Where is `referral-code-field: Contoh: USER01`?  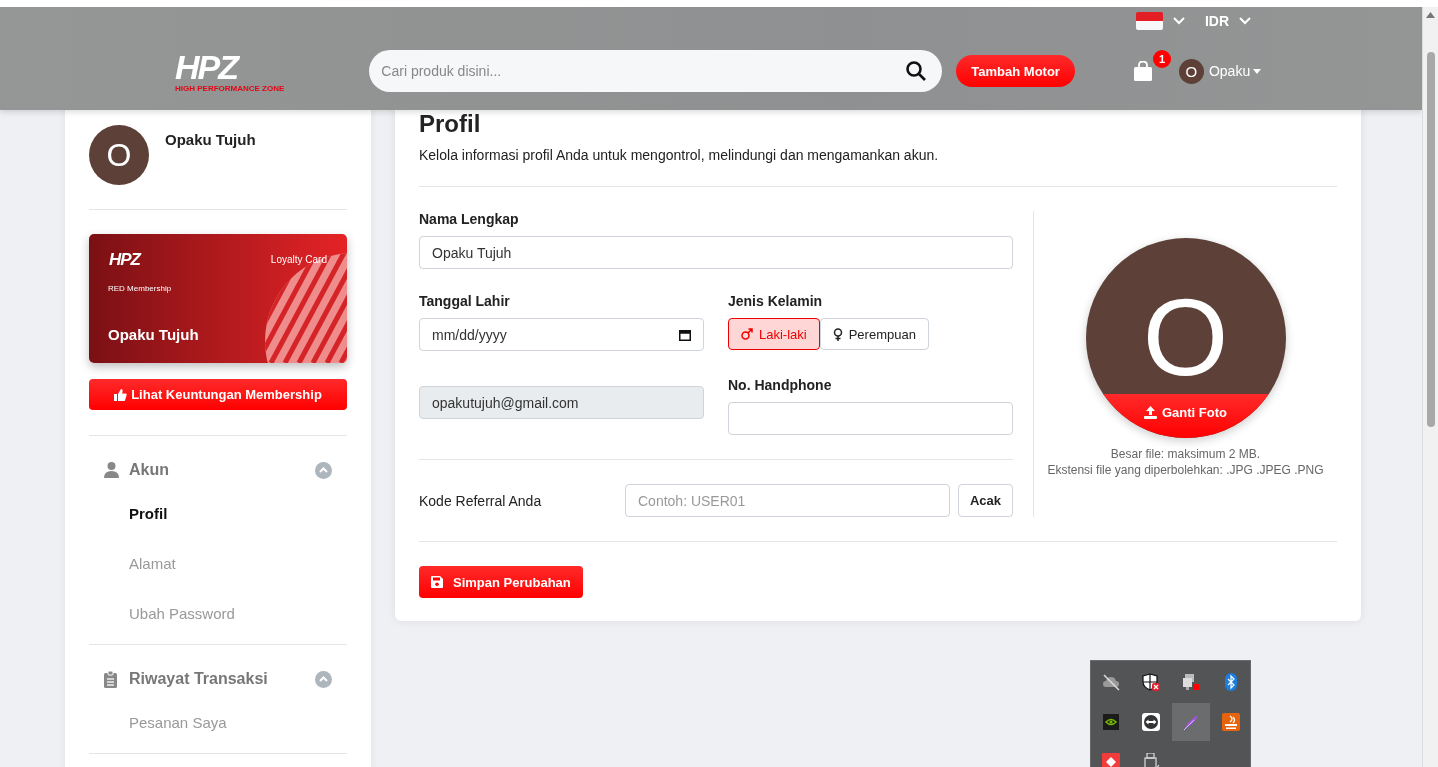 referral-code-field: Contoh: USER01 is located at coordinates (787, 500).